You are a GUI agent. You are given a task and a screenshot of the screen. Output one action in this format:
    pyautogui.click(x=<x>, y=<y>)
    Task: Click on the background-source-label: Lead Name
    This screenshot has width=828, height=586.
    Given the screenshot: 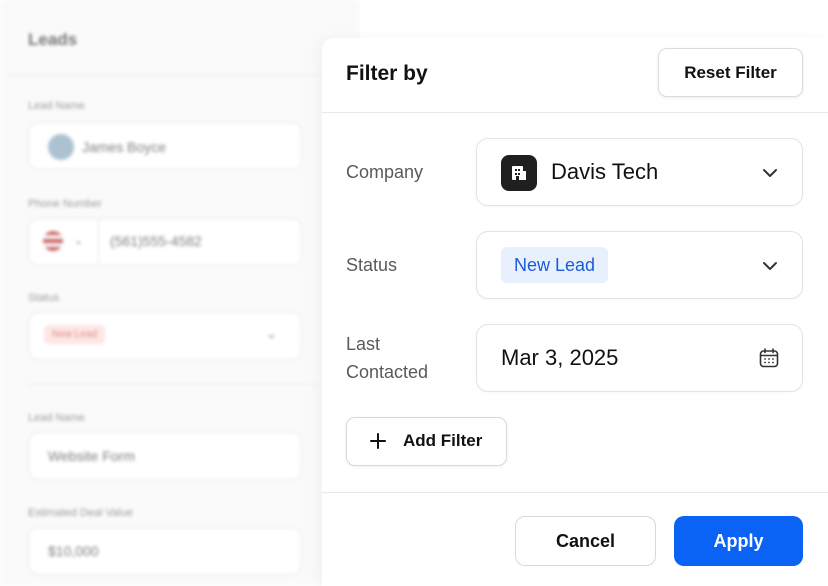 What is the action you would take?
    pyautogui.click(x=56, y=418)
    